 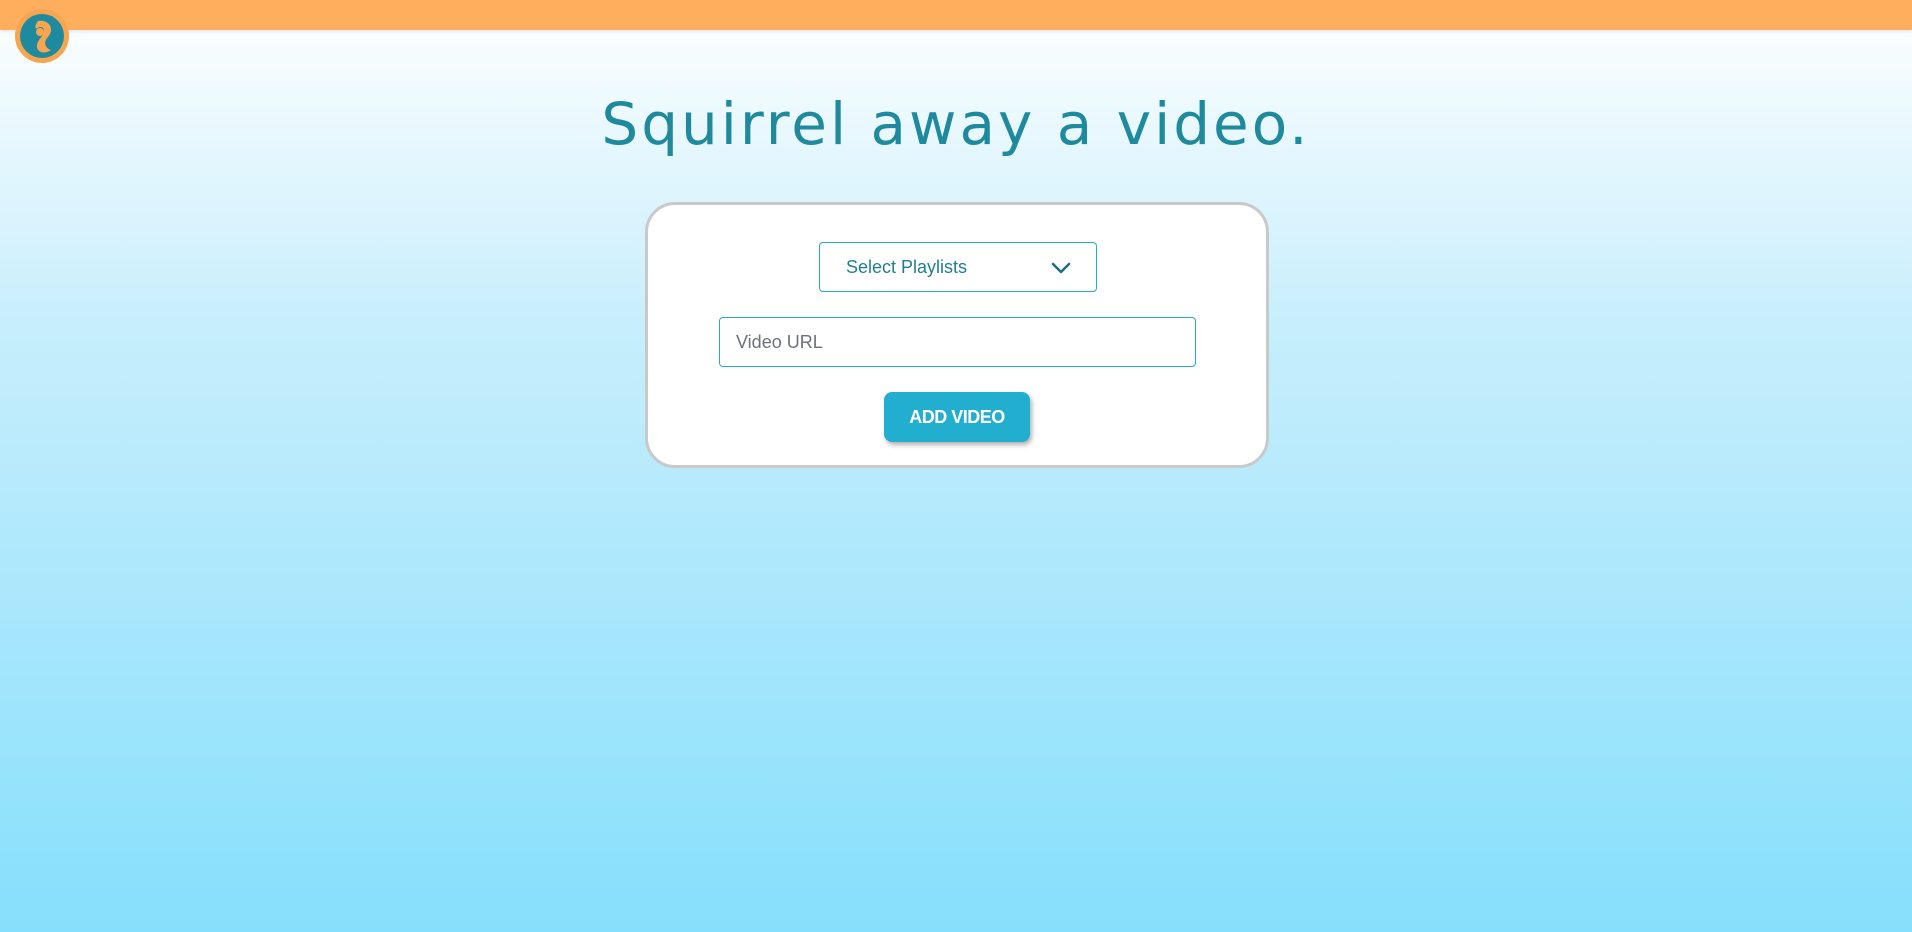 I want to click on logo-svg, so click(x=42, y=36).